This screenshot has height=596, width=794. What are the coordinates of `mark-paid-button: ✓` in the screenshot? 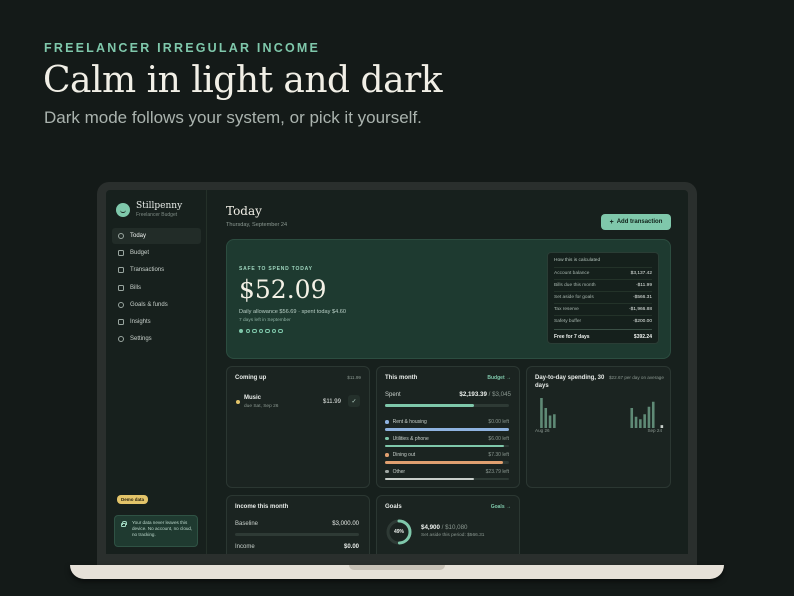 It's located at (354, 401).